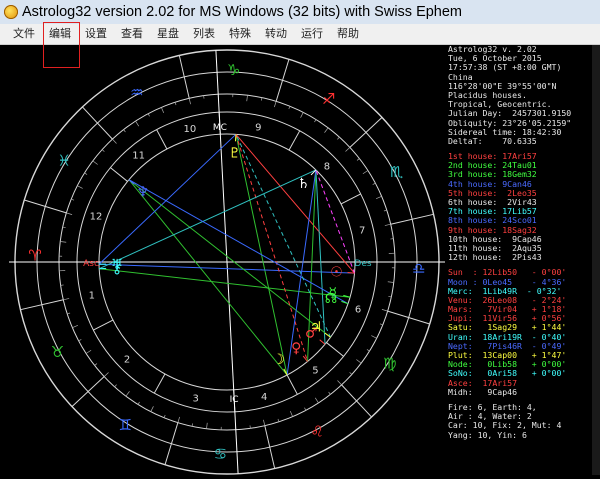 Image resolution: width=600 pixels, height=479 pixels. What do you see at coordinates (524, 132) in the screenshot?
I see `info-line: Sidereal time: 18:42:30` at bounding box center [524, 132].